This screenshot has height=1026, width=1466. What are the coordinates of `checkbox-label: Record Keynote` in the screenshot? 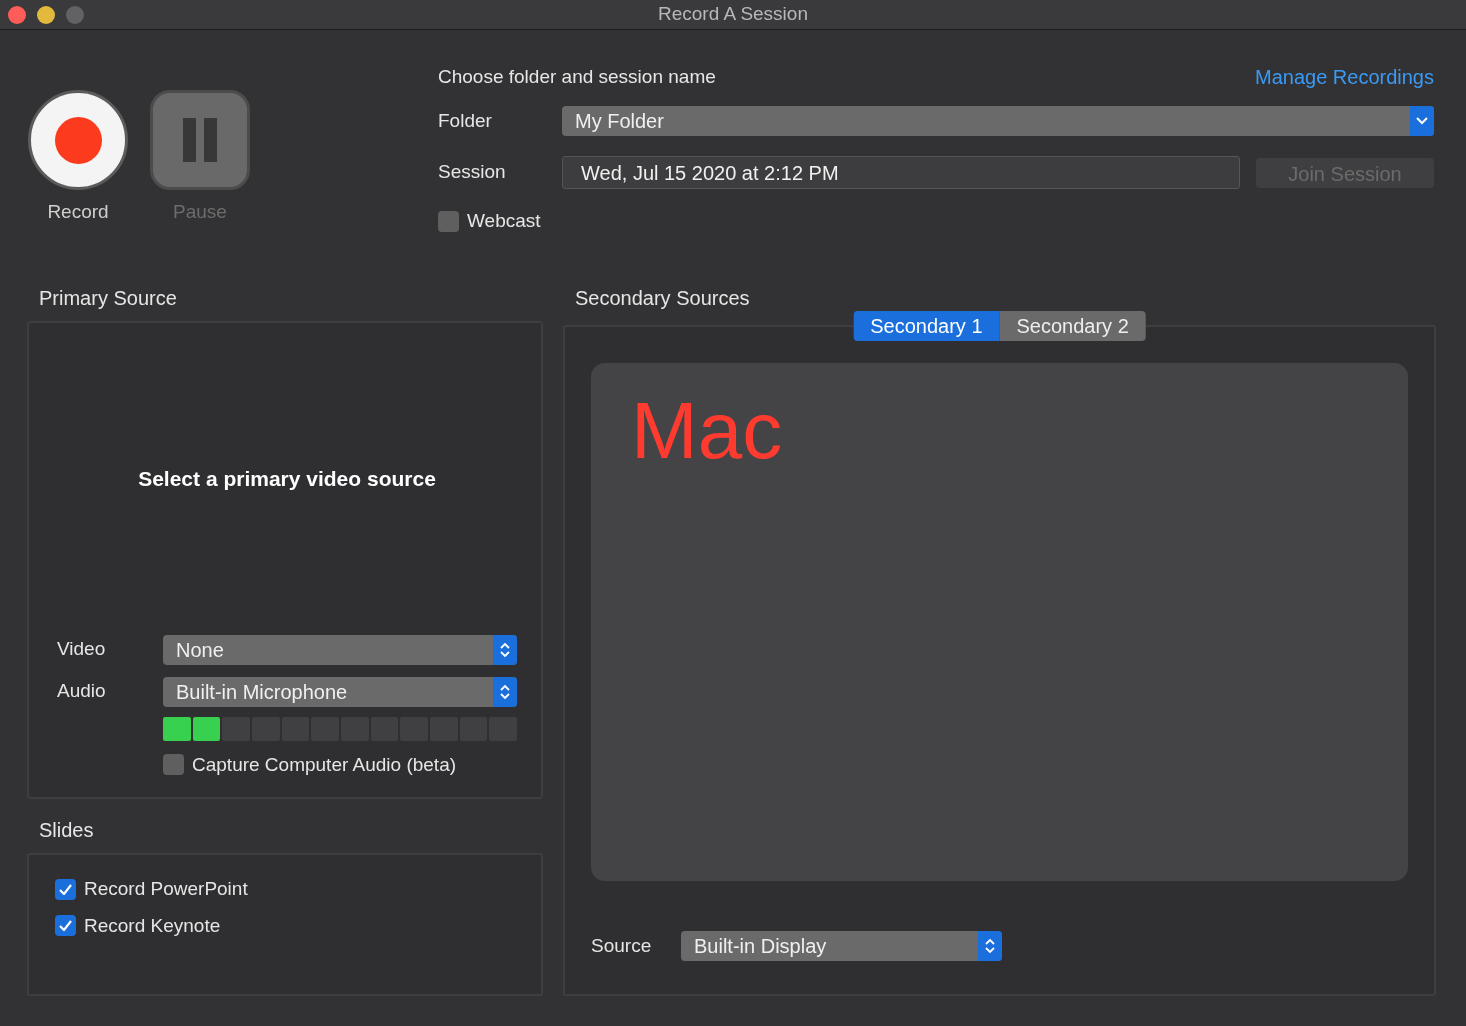 It's located at (152, 925).